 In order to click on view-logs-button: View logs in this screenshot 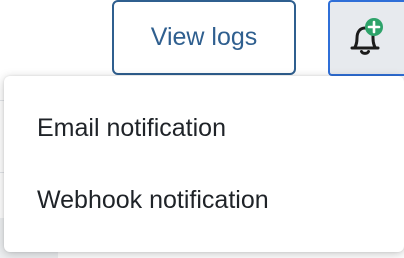, I will do `click(204, 37)`.